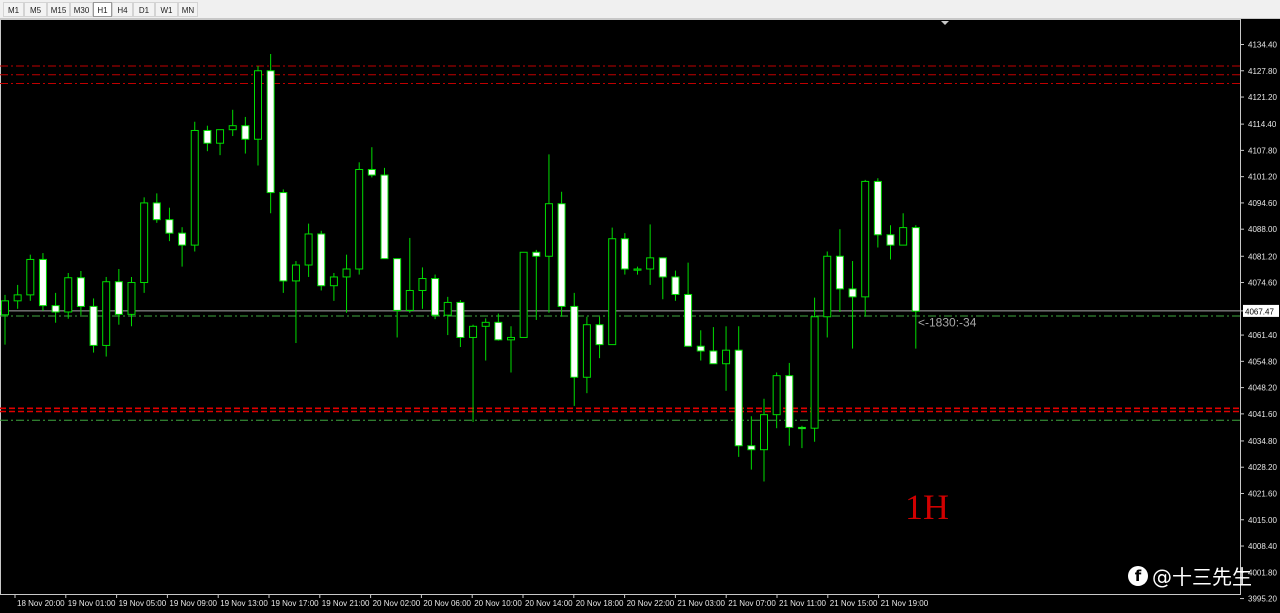  Describe the element at coordinates (193, 603) in the screenshot. I see `time-tick-label: 19 Nov 09:00` at that location.